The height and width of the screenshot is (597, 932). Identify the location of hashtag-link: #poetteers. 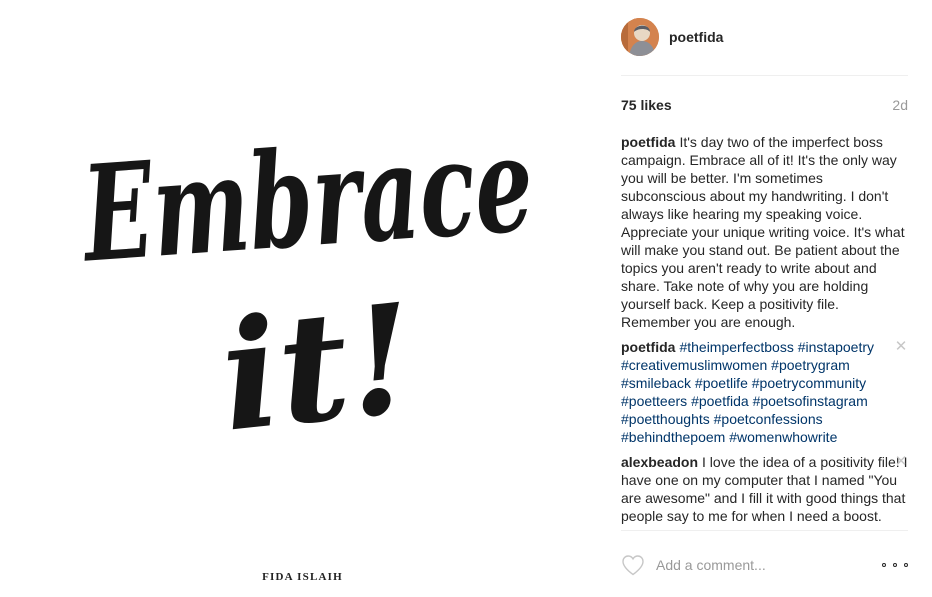
(654, 401).